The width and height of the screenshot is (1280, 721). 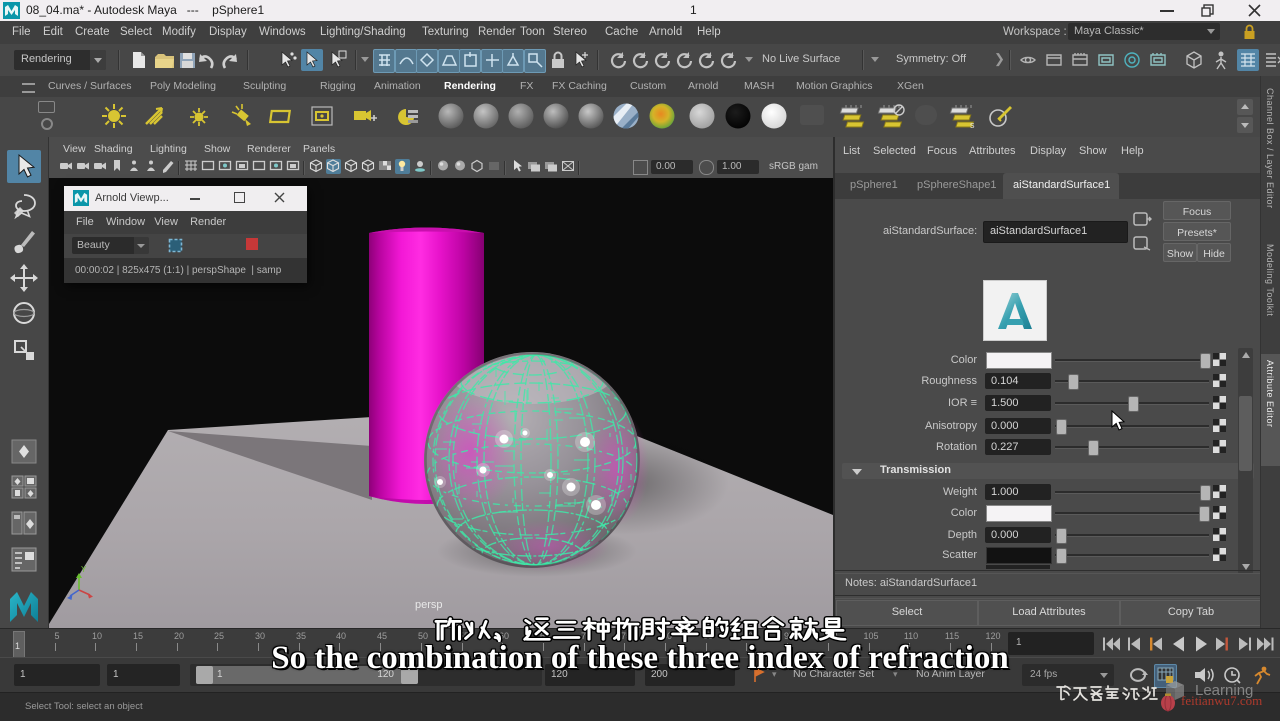 I want to click on svg-text: Y, so click(x=84, y=569).